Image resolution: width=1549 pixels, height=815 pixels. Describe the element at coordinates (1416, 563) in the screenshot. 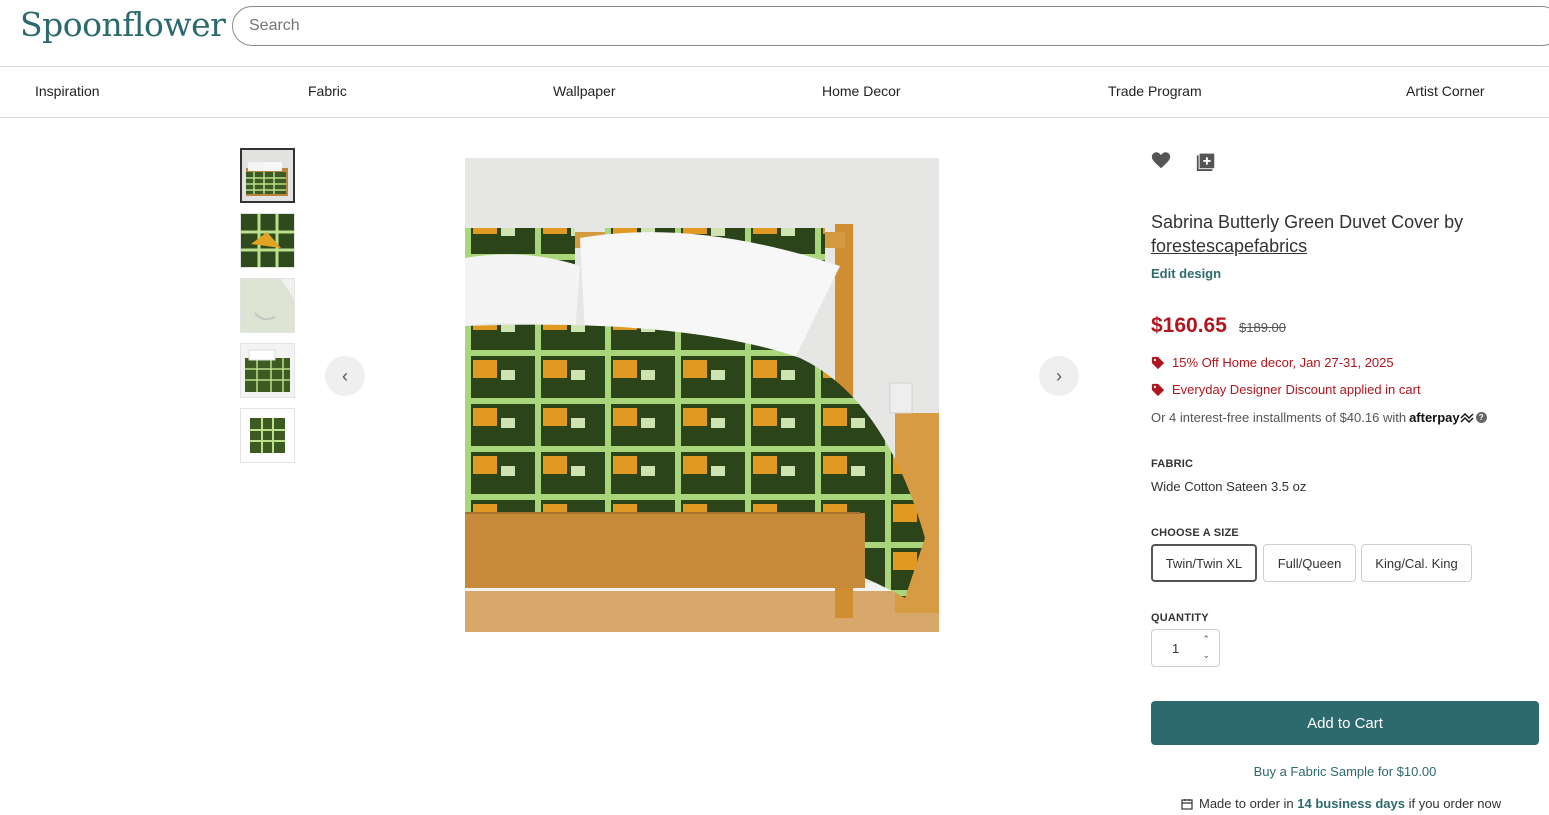

I see `size-option-king: King/Cal. King` at that location.